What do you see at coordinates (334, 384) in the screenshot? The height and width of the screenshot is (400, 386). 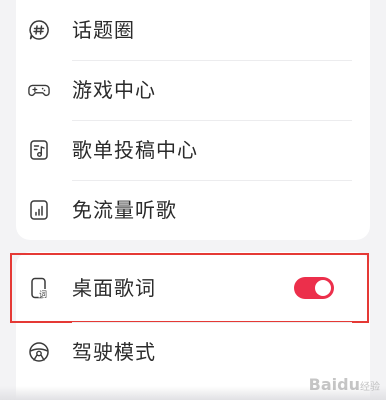 I see `watermark-text: Baidu` at bounding box center [334, 384].